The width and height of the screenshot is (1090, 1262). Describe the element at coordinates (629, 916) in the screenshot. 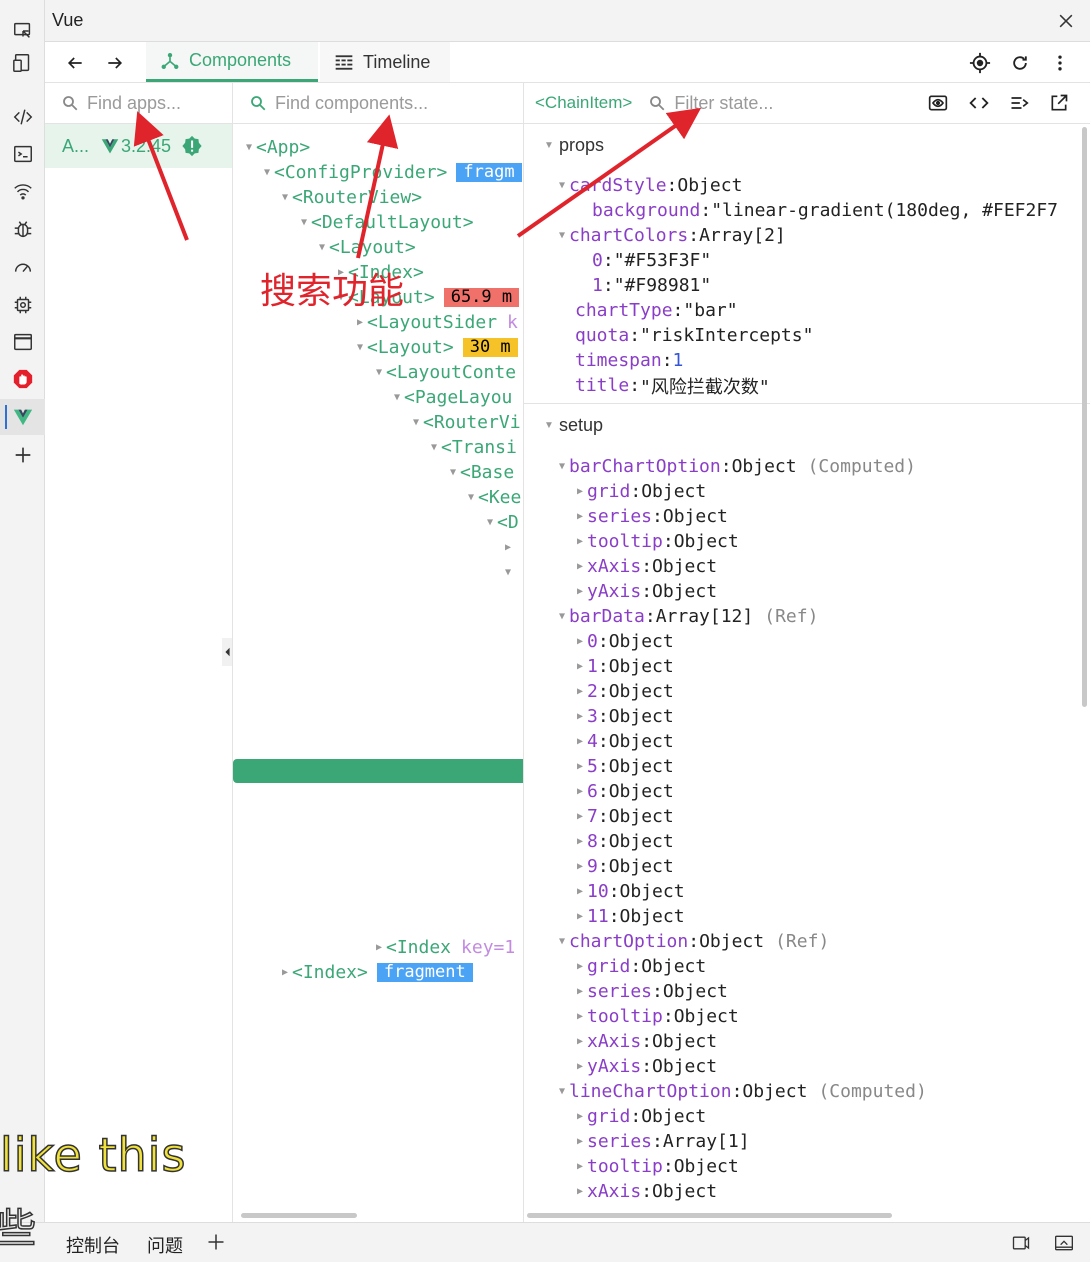

I see `setup-child-row: ▶ 11: Object` at that location.